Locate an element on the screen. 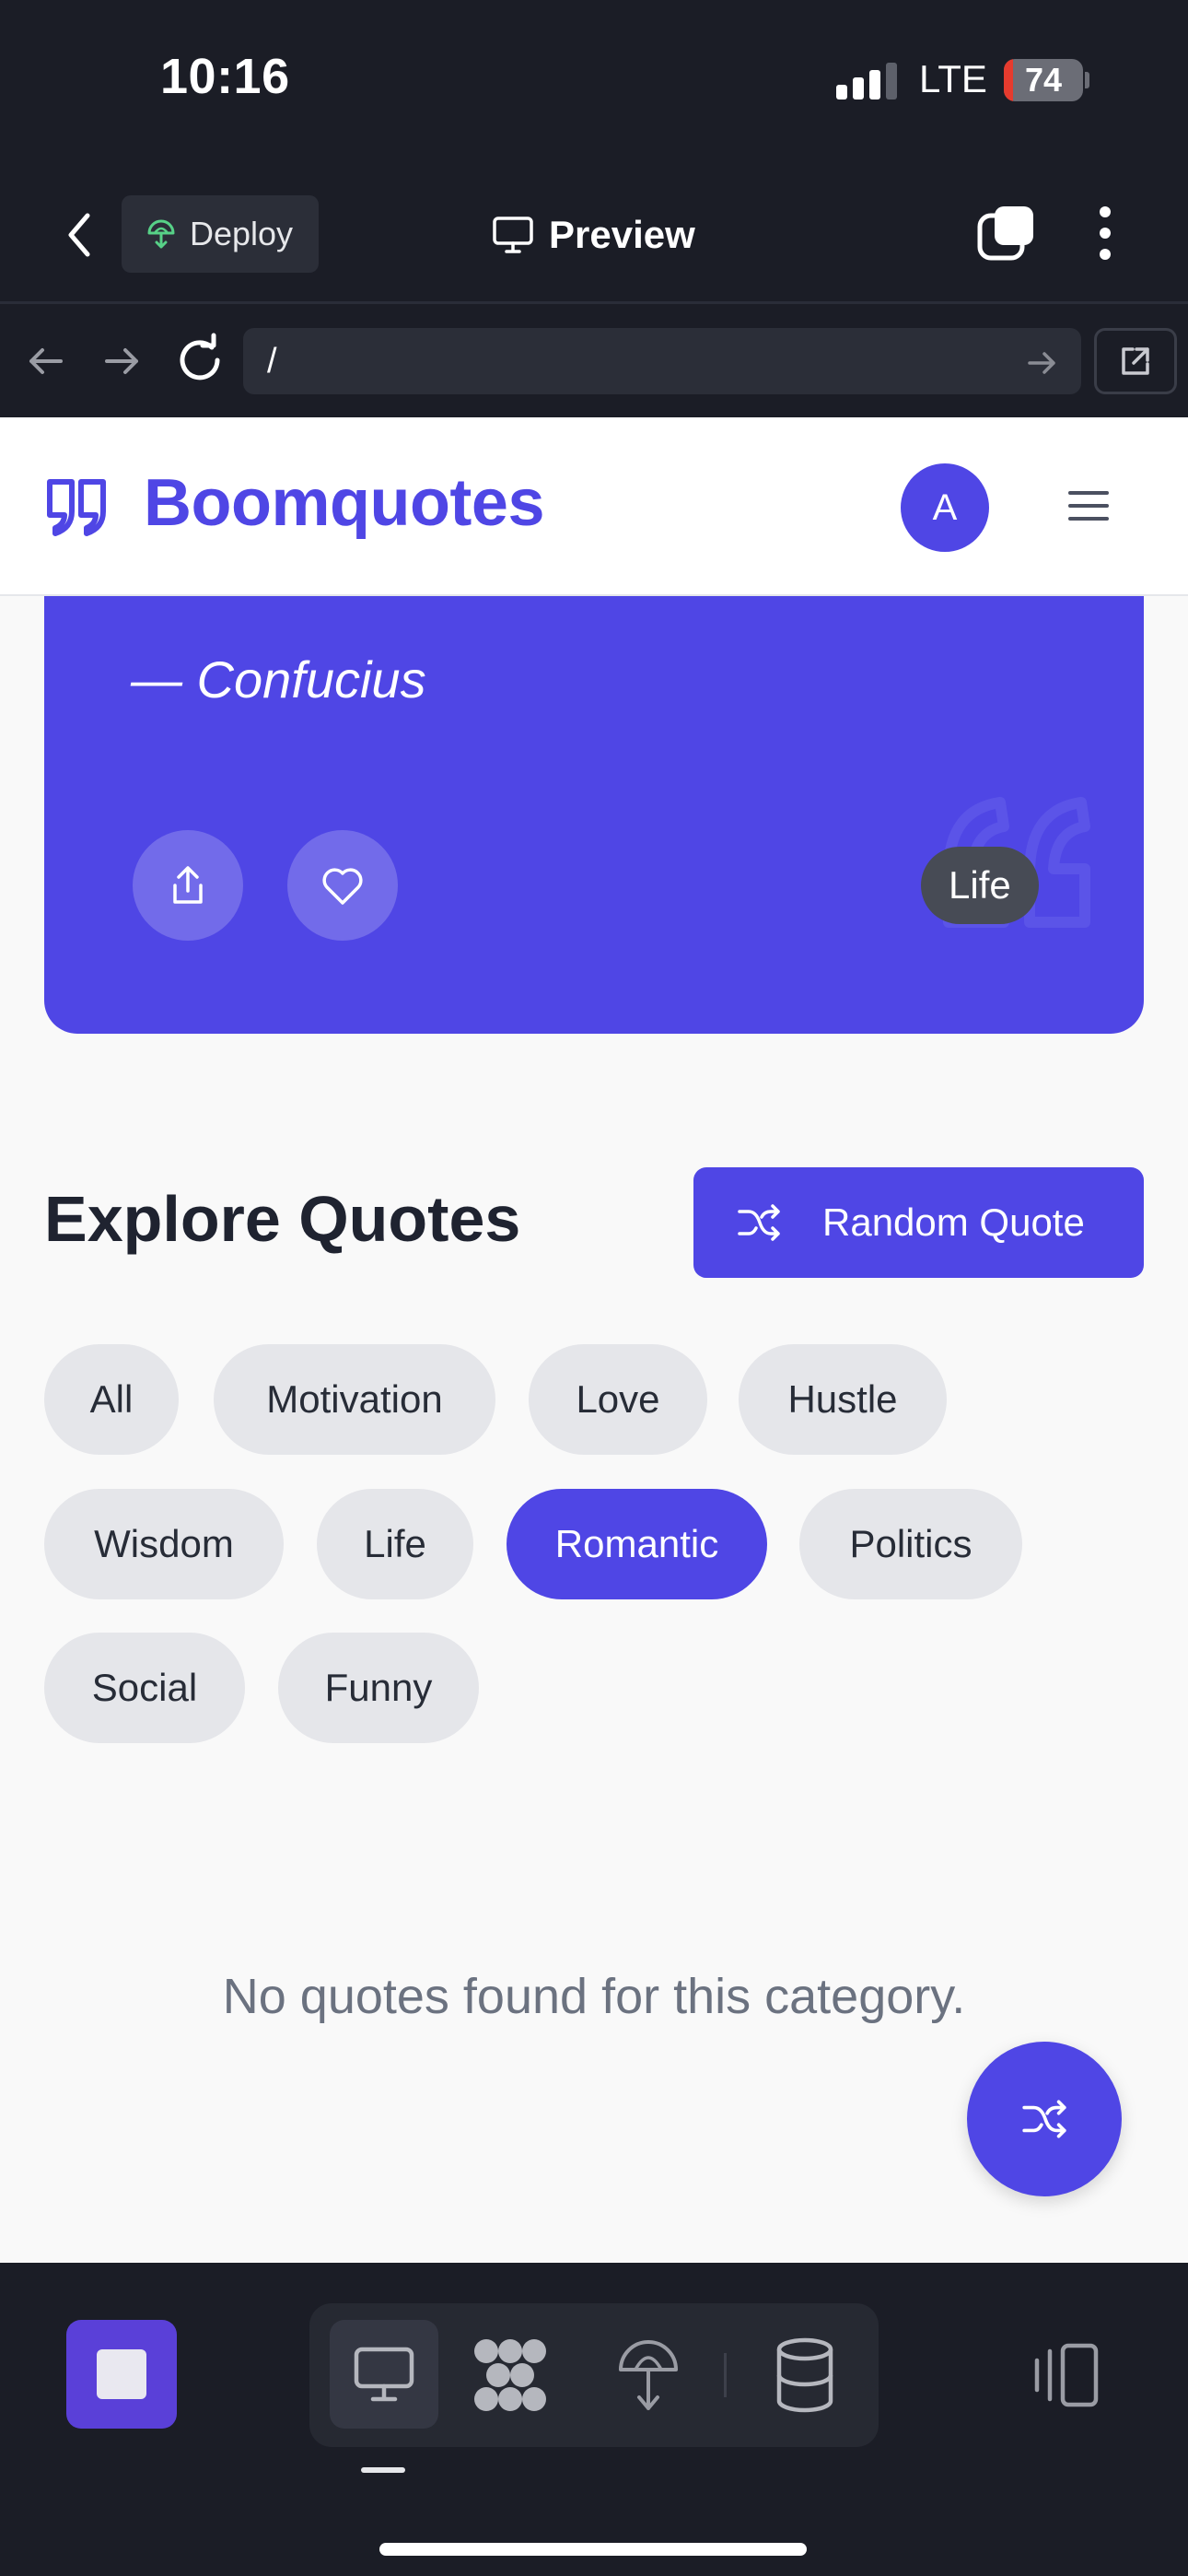 The height and width of the screenshot is (2576, 1188). back-button is located at coordinates (79, 235).